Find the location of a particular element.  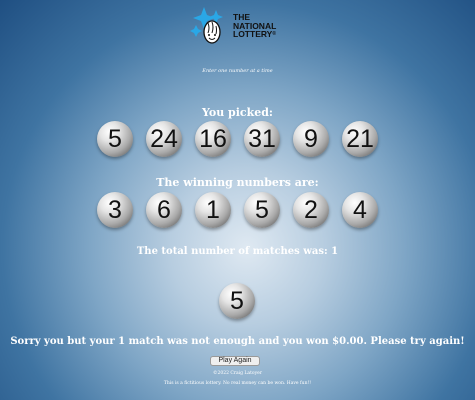

winning-ball: 2 is located at coordinates (311, 210).